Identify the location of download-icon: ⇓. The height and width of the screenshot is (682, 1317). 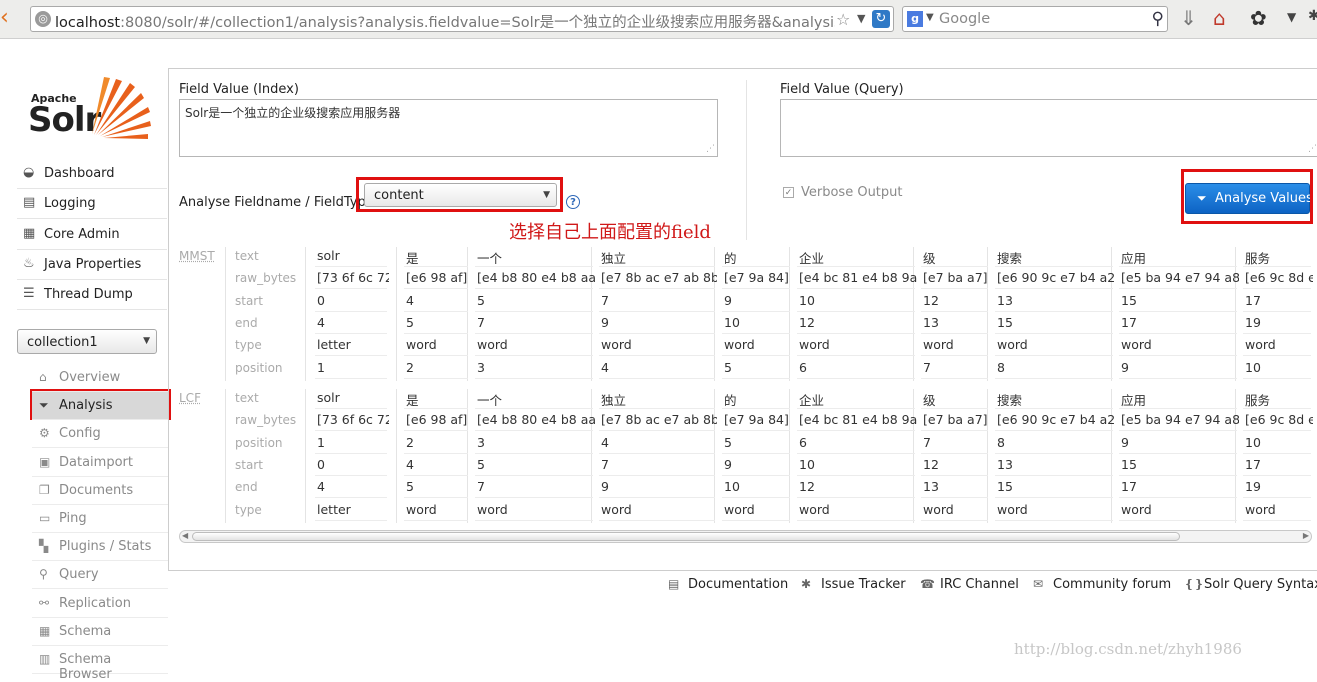
(1188, 18).